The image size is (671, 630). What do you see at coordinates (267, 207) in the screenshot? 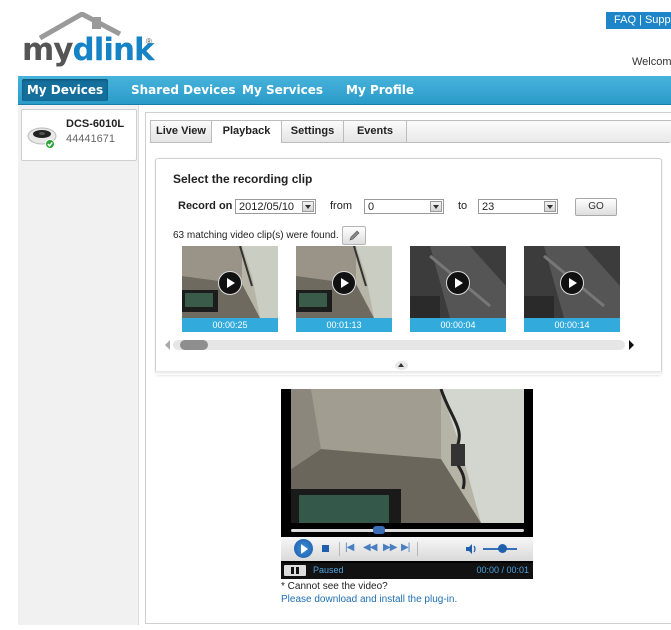
I see `record-date-value: 2012/05/10` at bounding box center [267, 207].